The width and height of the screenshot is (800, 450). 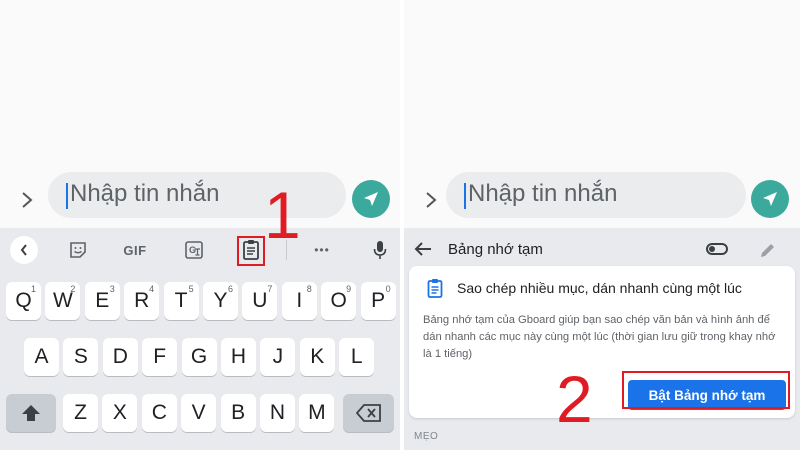 What do you see at coordinates (706, 390) in the screenshot?
I see `enable-button-highlight-box` at bounding box center [706, 390].